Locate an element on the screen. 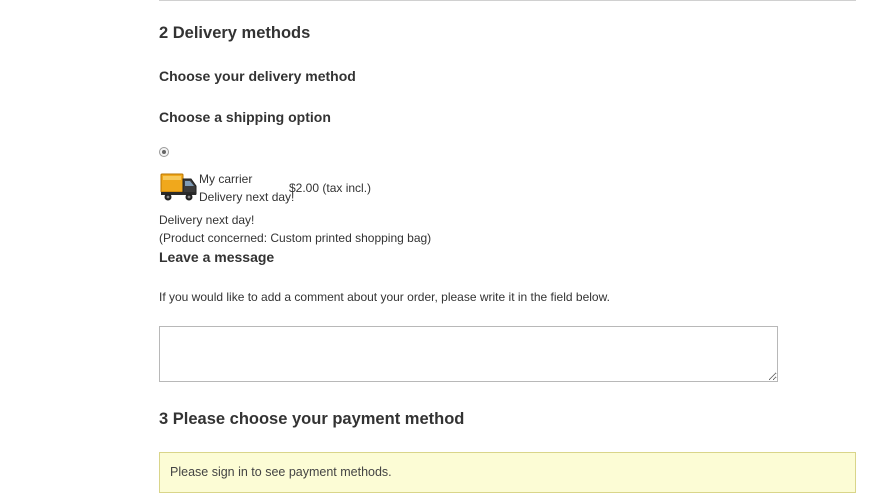 This screenshot has width=874, height=500. sign-in-alert: Please sign in to see payment methods. is located at coordinates (507, 472).